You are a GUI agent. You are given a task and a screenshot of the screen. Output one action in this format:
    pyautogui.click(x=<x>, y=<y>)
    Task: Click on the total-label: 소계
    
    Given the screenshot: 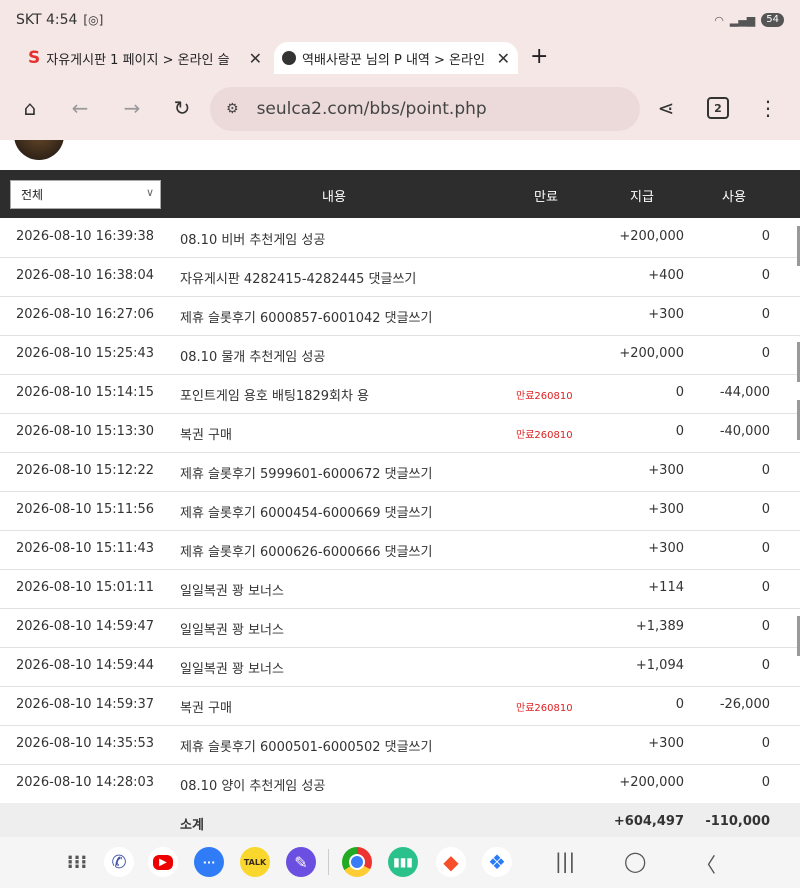 What is the action you would take?
    pyautogui.click(x=192, y=825)
    